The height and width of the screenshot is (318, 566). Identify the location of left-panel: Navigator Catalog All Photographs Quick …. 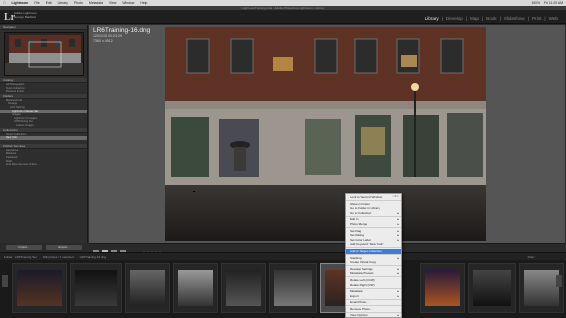
(44, 134).